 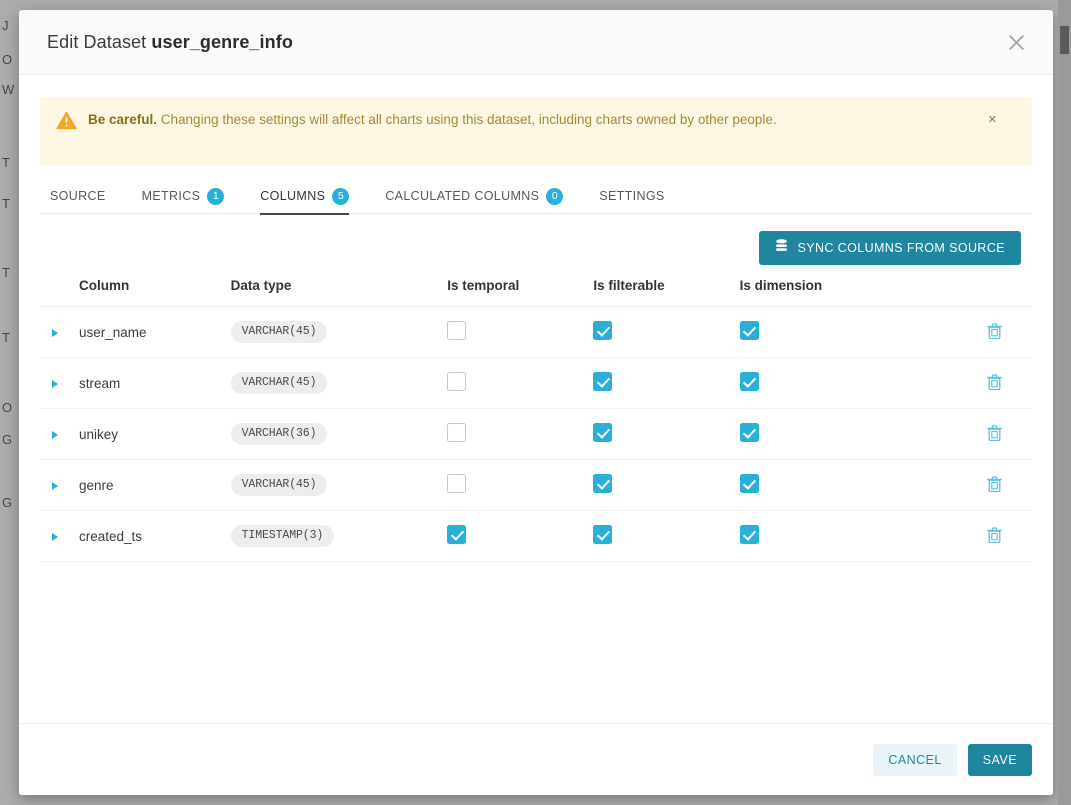 I want to click on header-column: Column, so click(x=154, y=292).